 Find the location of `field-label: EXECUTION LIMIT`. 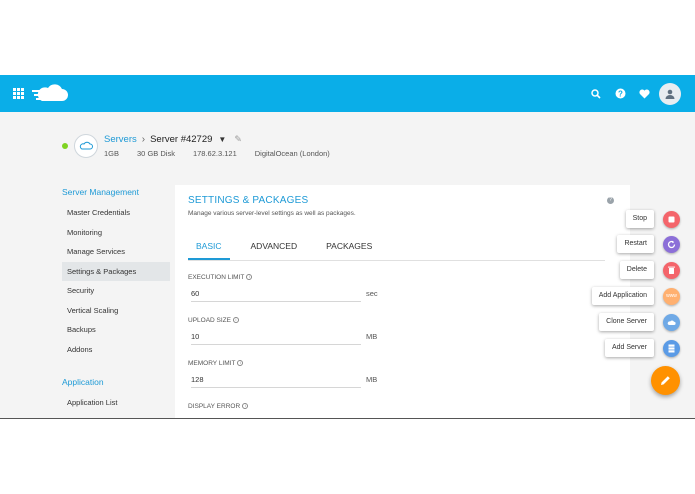

field-label: EXECUTION LIMIT is located at coordinates (216, 277).